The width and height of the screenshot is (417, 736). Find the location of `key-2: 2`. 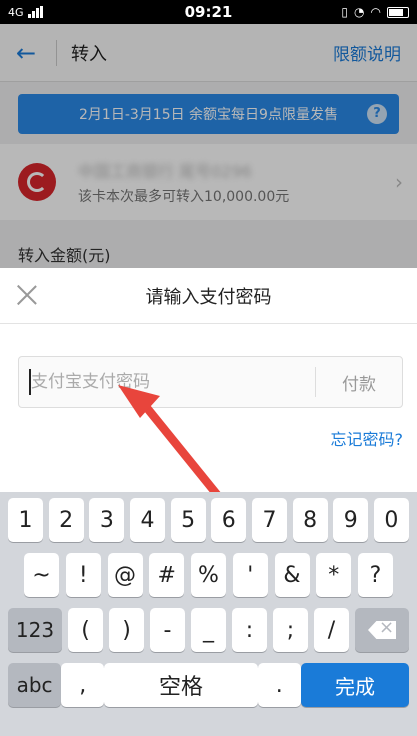

key-2: 2 is located at coordinates (66, 520).